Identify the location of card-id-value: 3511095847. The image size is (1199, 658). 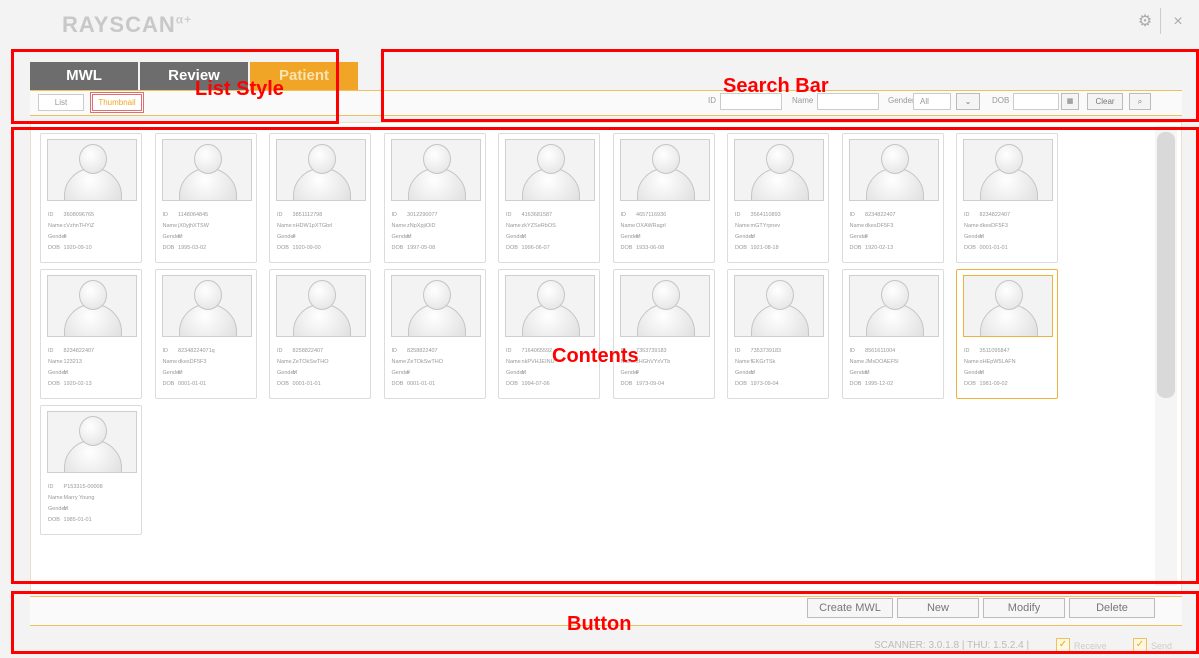
(994, 351).